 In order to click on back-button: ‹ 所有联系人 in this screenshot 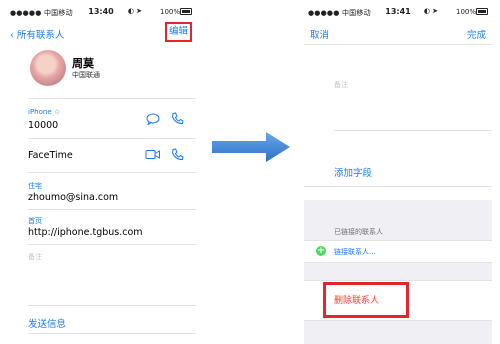, I will do `click(37, 34)`.